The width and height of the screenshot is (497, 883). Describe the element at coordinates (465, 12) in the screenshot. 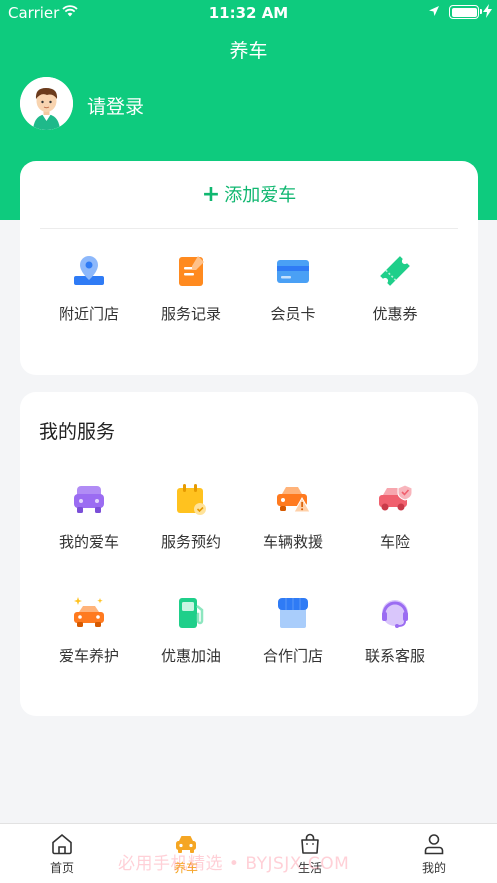

I see `battery-icon` at that location.